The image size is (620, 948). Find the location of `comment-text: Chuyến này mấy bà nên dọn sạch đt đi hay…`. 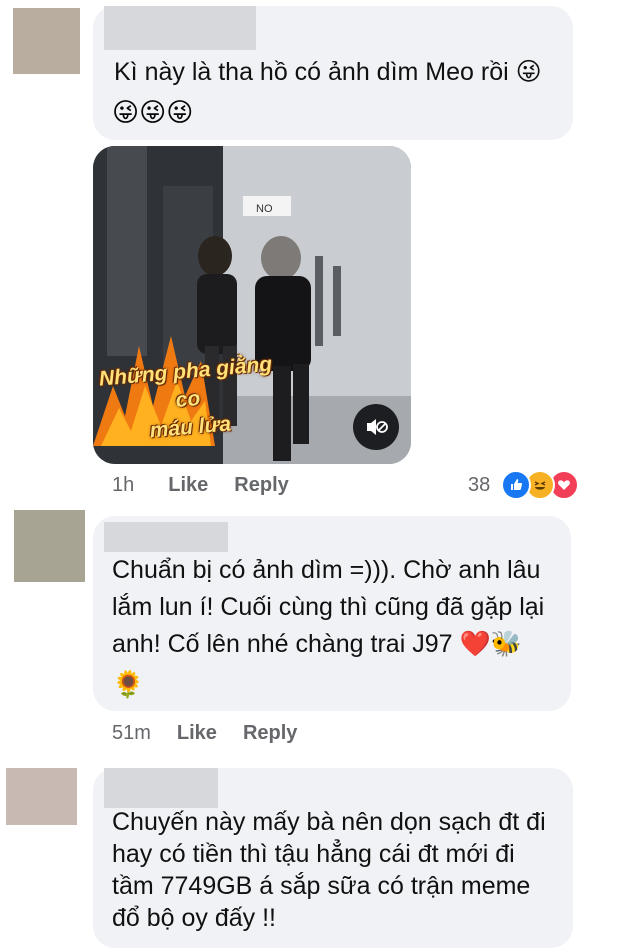

comment-text: Chuyến này mấy bà nên dọn sạch đt đi hay… is located at coordinates (329, 870).